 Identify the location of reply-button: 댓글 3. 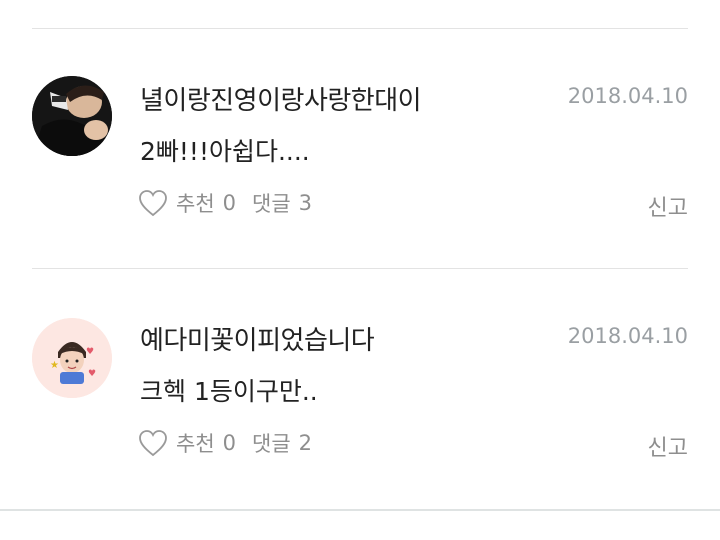
(282, 203).